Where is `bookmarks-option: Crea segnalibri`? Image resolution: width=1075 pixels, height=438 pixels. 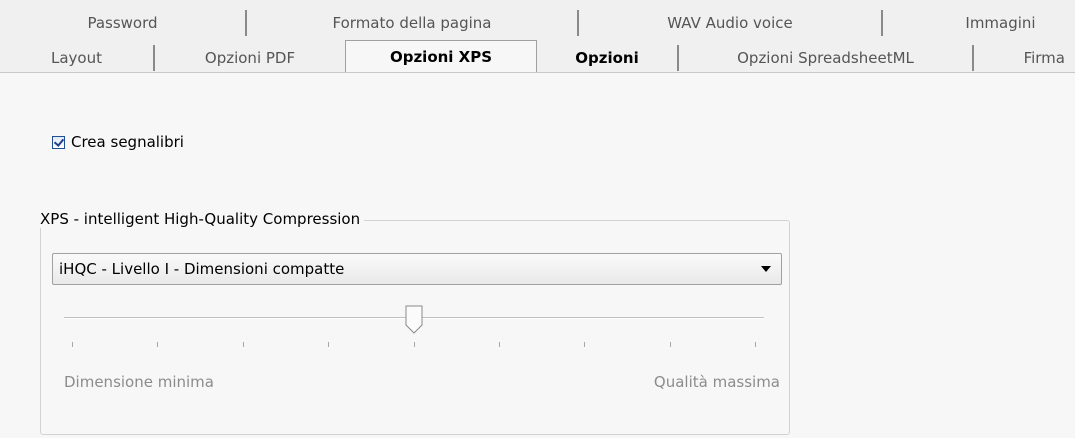
bookmarks-option: Crea segnalibri is located at coordinates (118, 142).